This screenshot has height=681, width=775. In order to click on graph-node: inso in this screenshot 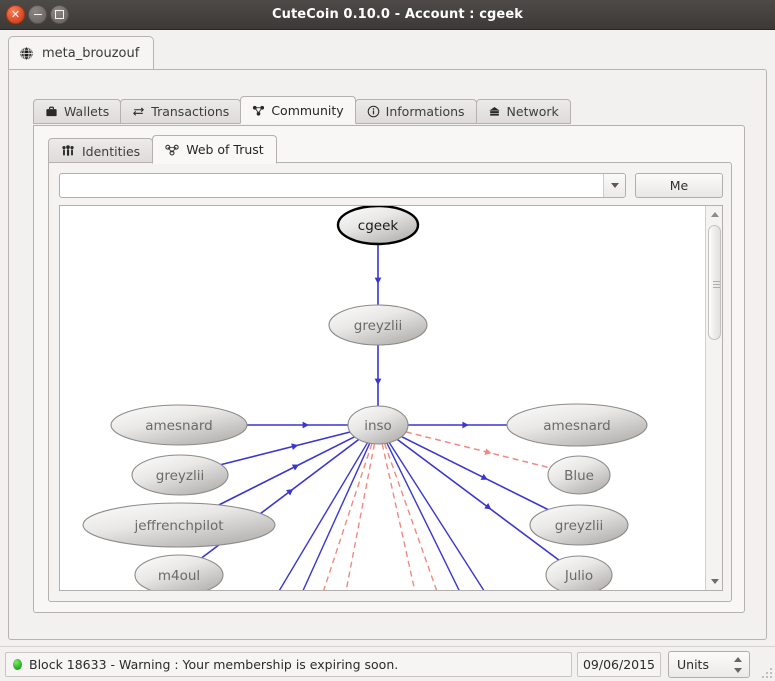, I will do `click(378, 425)`.